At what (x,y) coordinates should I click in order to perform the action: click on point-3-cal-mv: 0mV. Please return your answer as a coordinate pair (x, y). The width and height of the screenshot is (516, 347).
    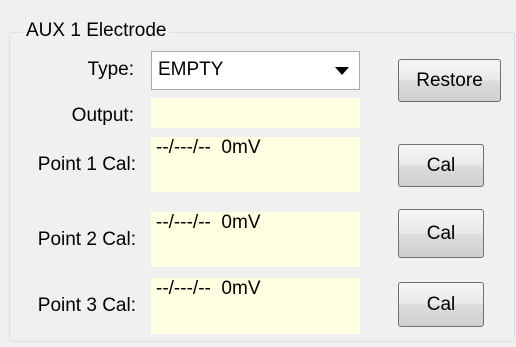
    Looking at the image, I should click on (241, 288).